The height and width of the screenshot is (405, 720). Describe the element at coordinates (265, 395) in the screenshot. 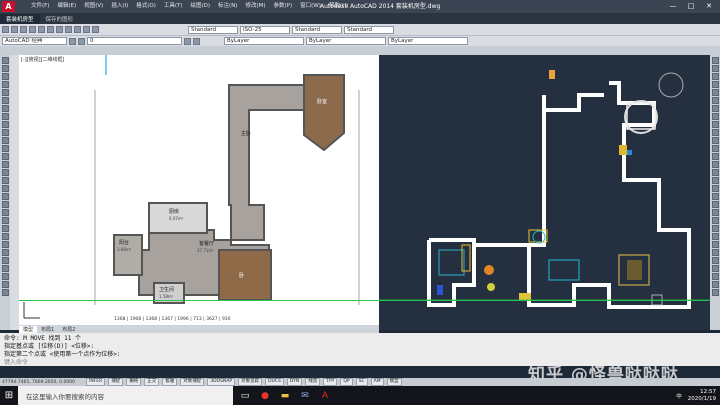

I see `browser-icon: ●` at that location.